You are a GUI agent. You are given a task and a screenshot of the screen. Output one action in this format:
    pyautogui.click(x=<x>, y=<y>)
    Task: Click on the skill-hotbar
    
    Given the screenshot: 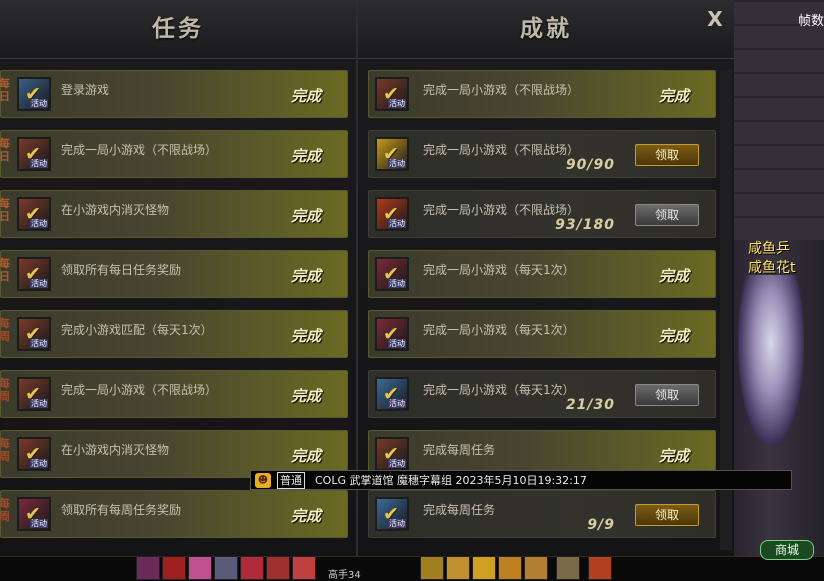 What is the action you would take?
    pyautogui.click(x=412, y=568)
    